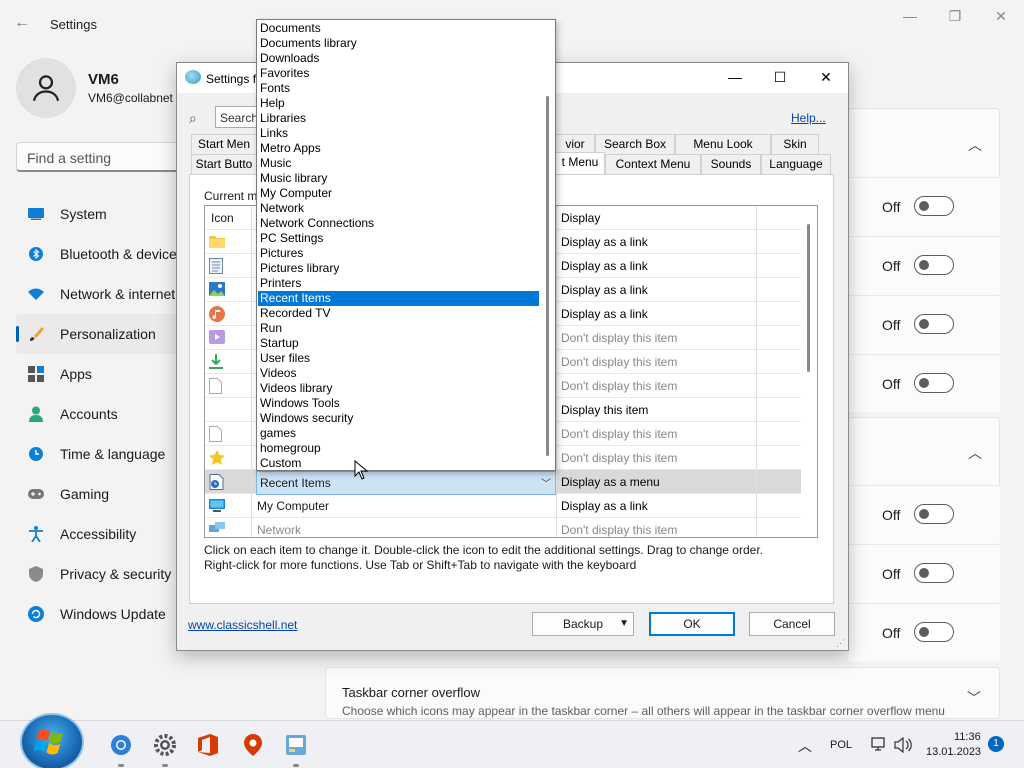 The image size is (1024, 768). I want to click on chevron-up-icon: ︿, so click(975, 453).